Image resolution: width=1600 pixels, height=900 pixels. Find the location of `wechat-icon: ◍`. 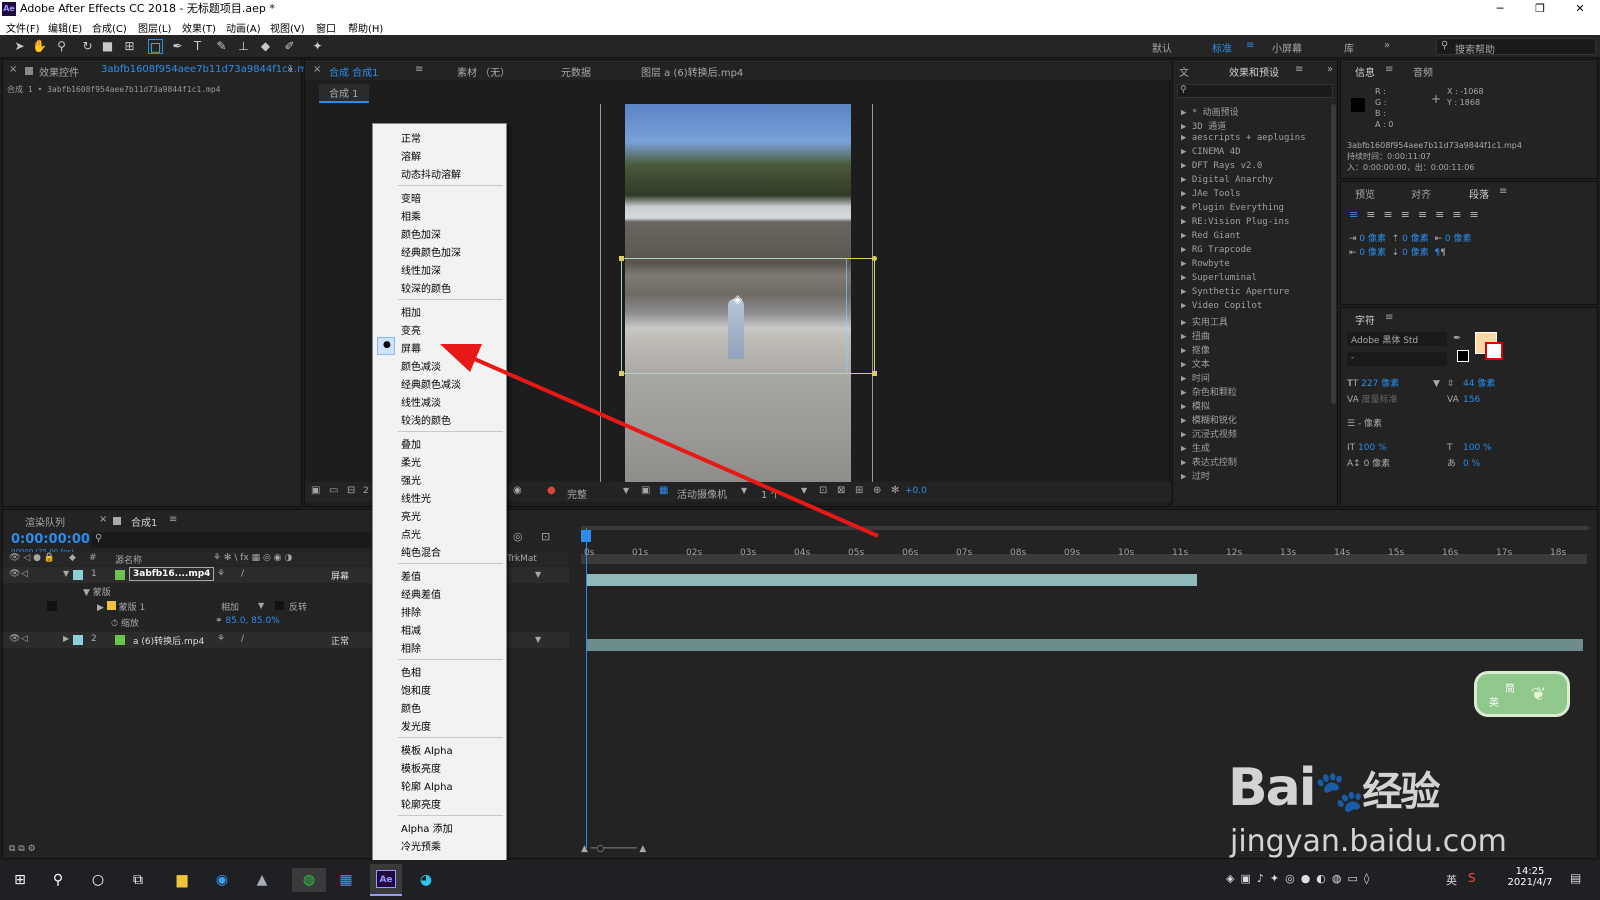

wechat-icon: ◍ is located at coordinates (309, 880).